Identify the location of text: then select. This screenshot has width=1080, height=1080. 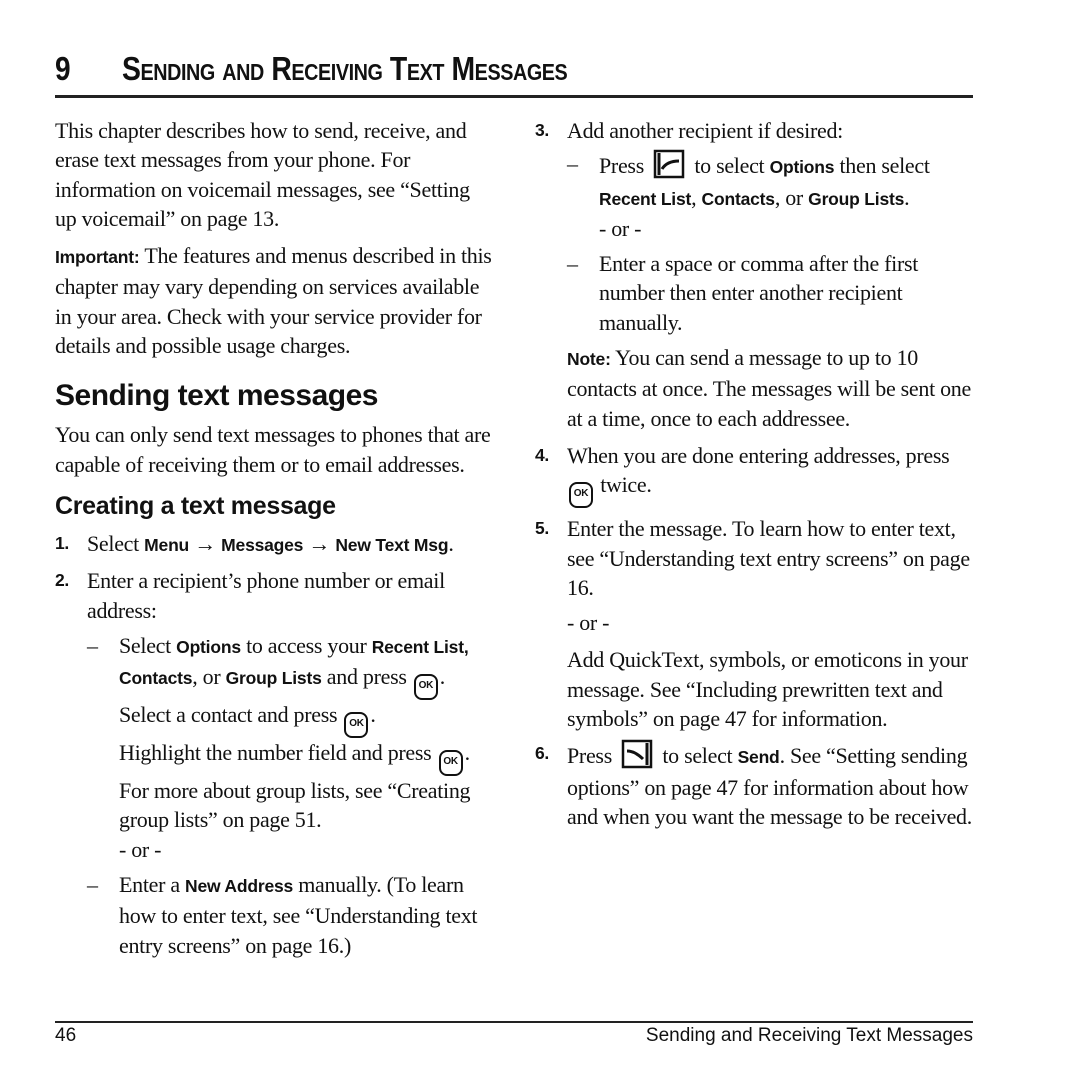
(882, 166).